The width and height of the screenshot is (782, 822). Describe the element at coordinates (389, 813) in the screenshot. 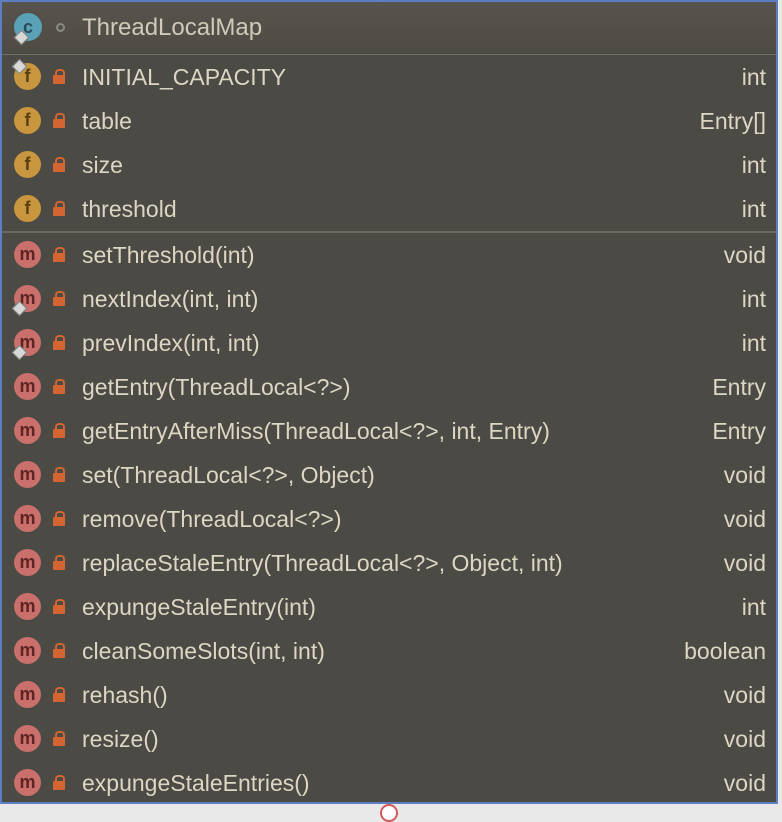

I see `bottom-marker-icon` at that location.